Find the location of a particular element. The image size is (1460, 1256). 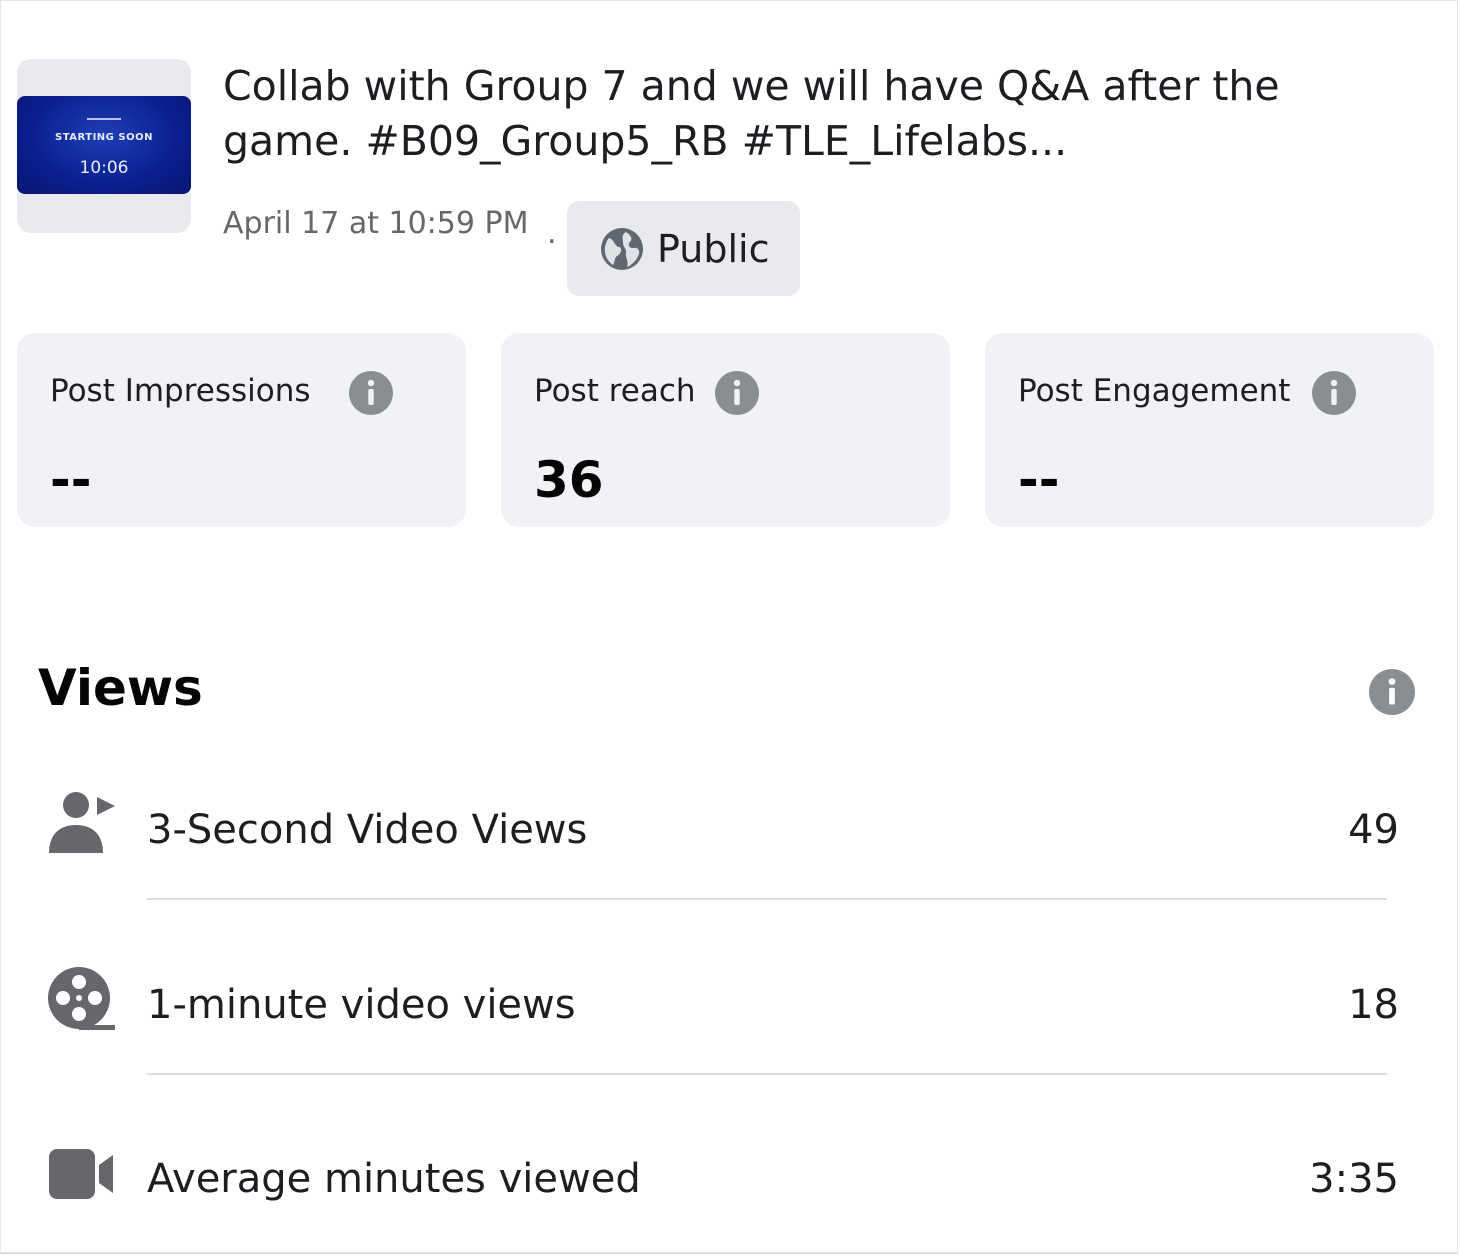

globe-icon is located at coordinates (622, 248).